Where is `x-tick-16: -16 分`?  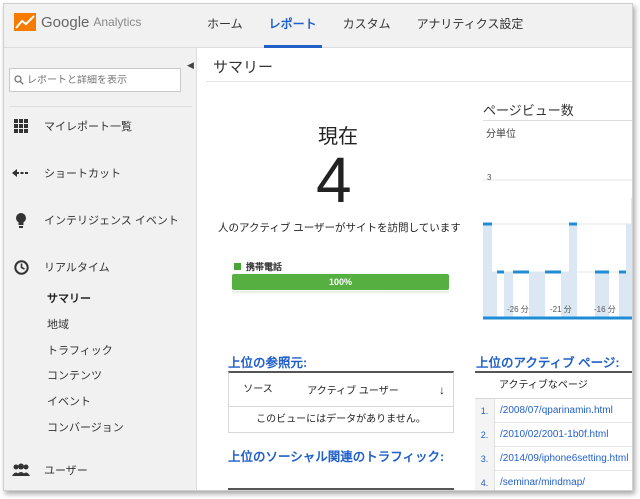
x-tick-16: -16 分 is located at coordinates (605, 309).